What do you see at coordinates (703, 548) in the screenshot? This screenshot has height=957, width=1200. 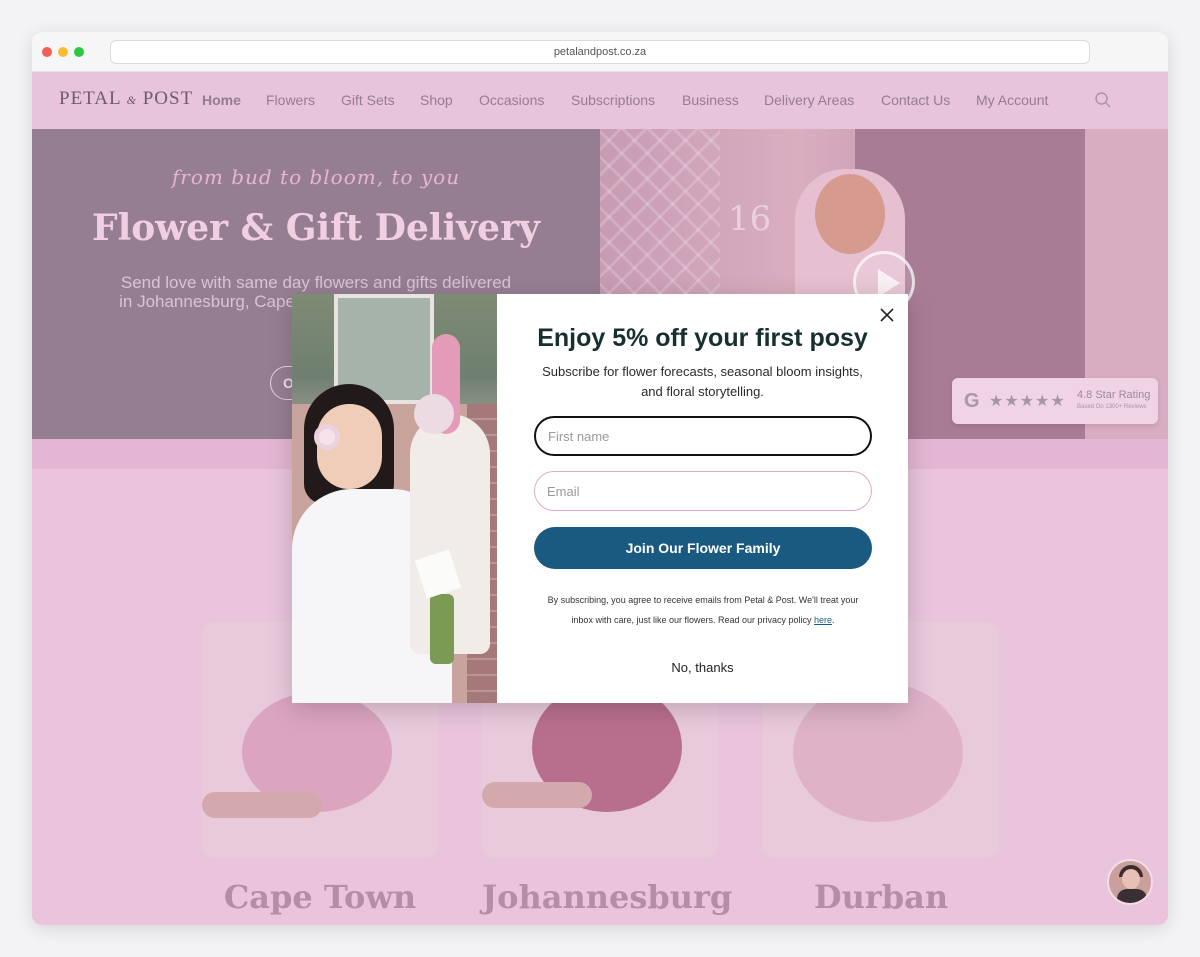 I see `join-button: Join Our Flower Family` at bounding box center [703, 548].